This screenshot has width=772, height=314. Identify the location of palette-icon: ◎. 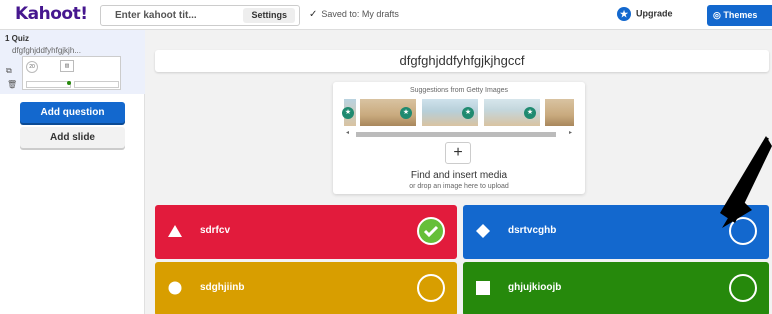
(718, 15).